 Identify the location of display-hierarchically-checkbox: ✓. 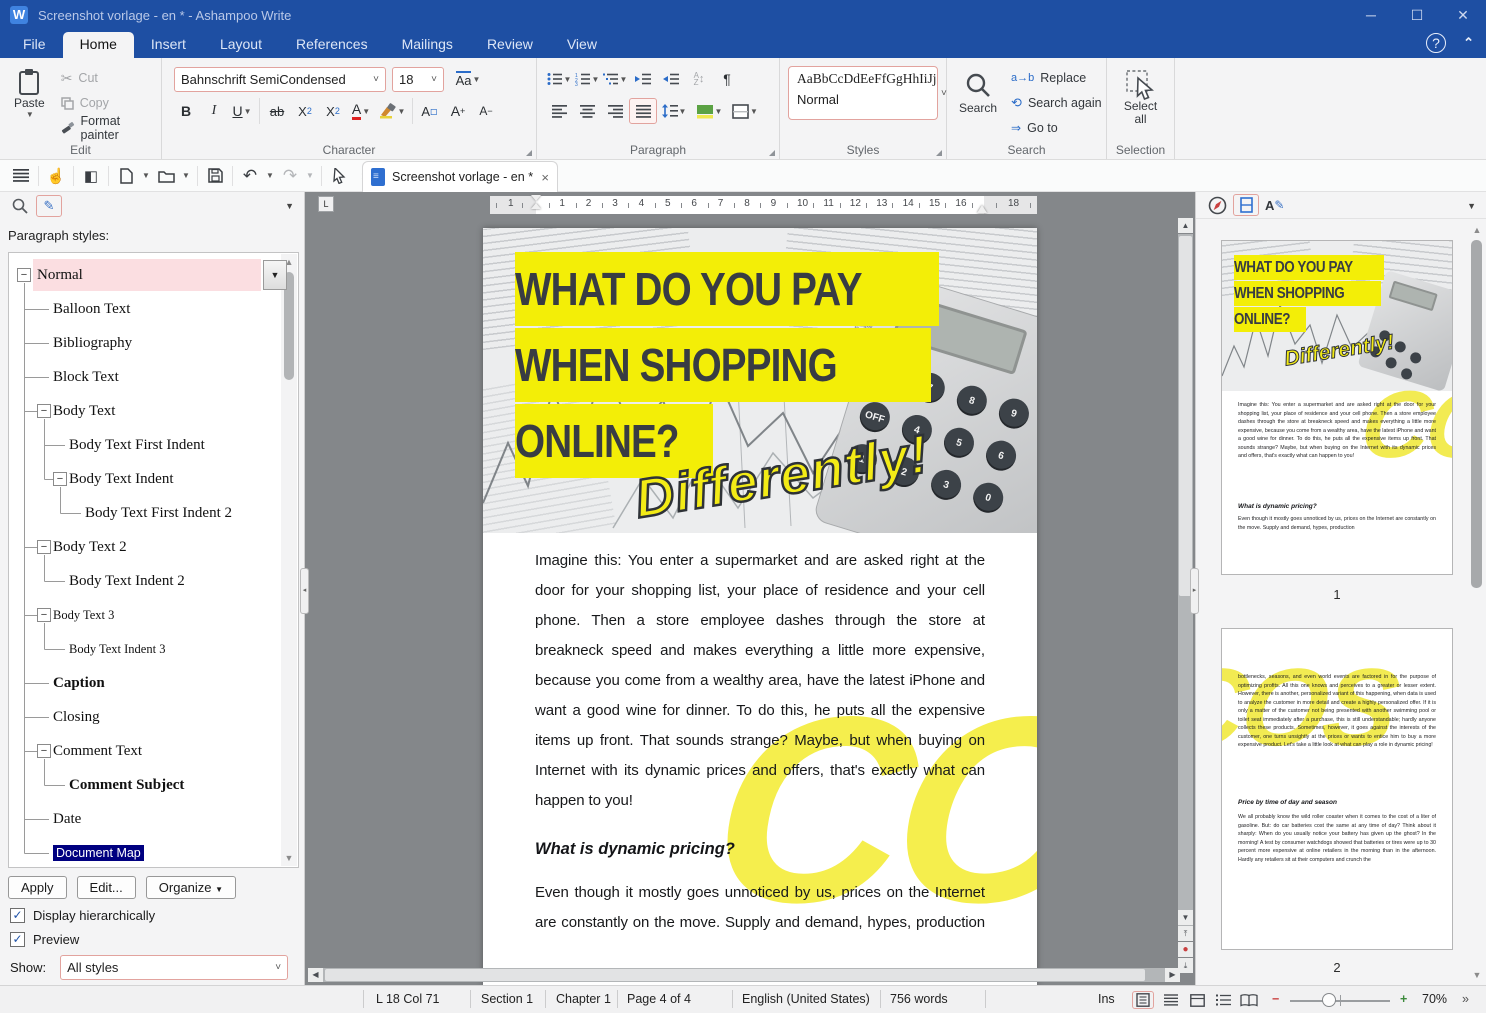
(17, 915).